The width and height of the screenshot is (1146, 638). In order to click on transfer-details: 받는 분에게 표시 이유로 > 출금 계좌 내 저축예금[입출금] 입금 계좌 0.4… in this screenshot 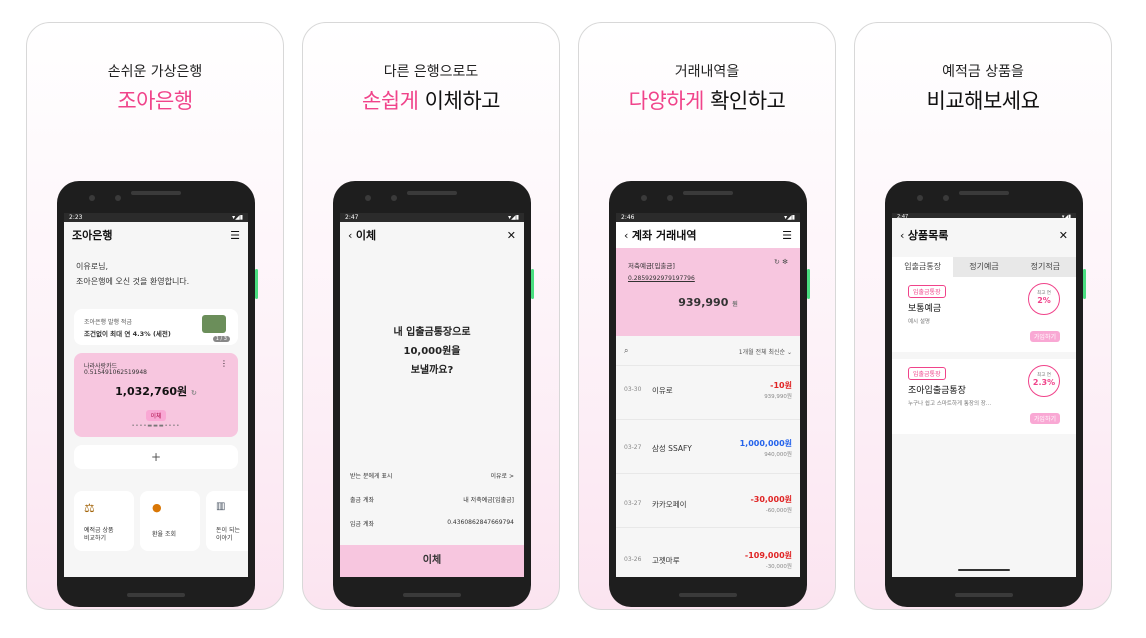, I will do `click(432, 507)`.